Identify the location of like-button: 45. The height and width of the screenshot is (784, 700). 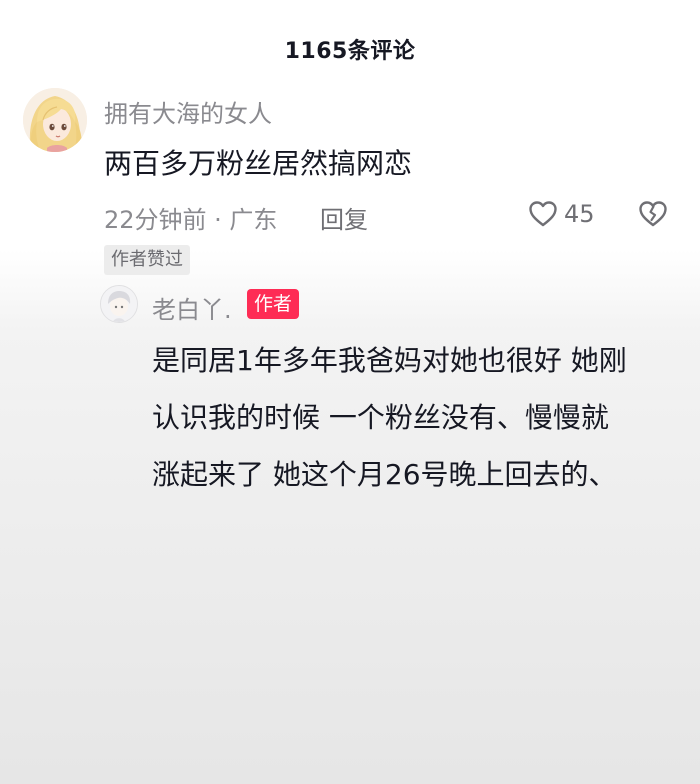
(561, 214).